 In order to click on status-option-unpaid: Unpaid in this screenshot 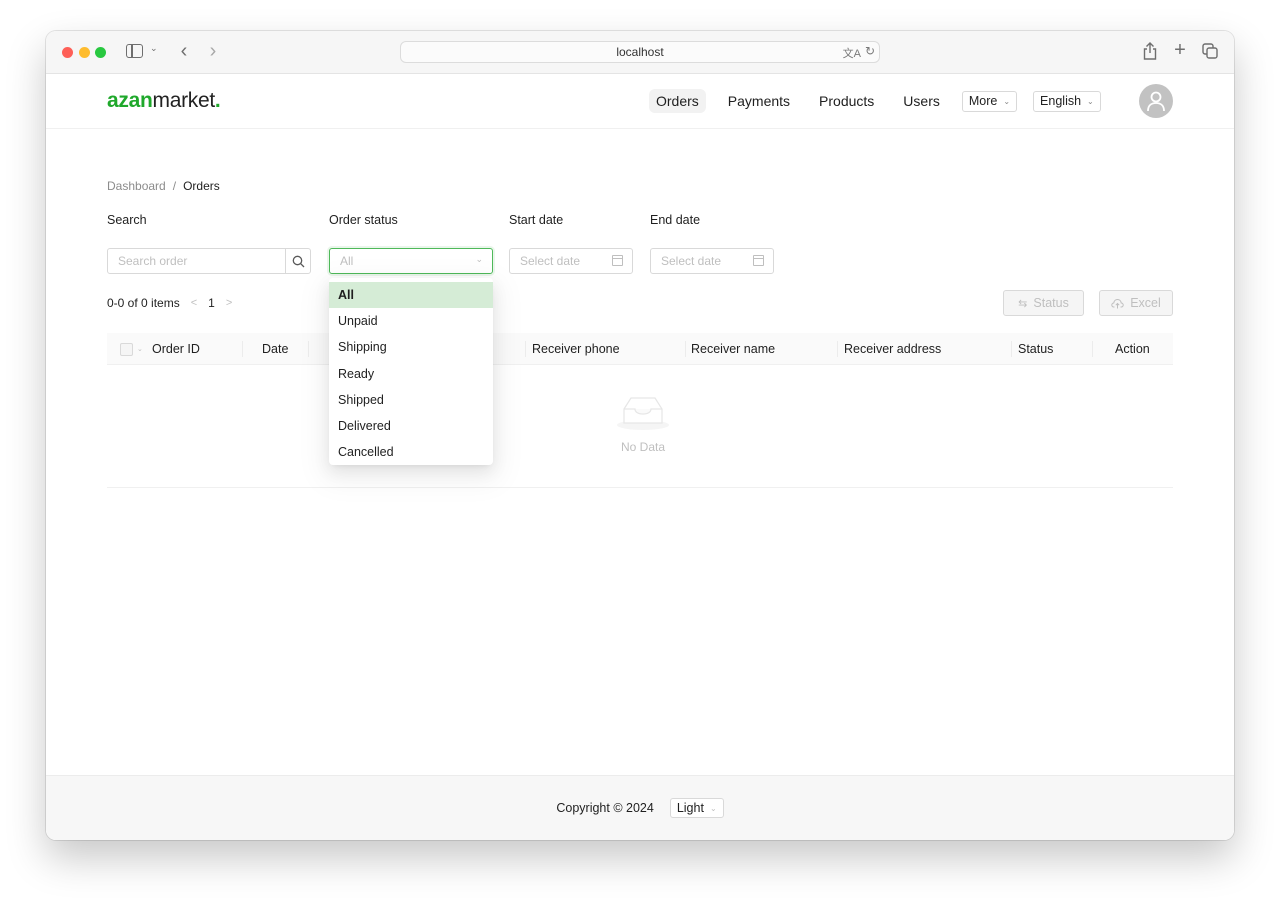, I will do `click(411, 321)`.